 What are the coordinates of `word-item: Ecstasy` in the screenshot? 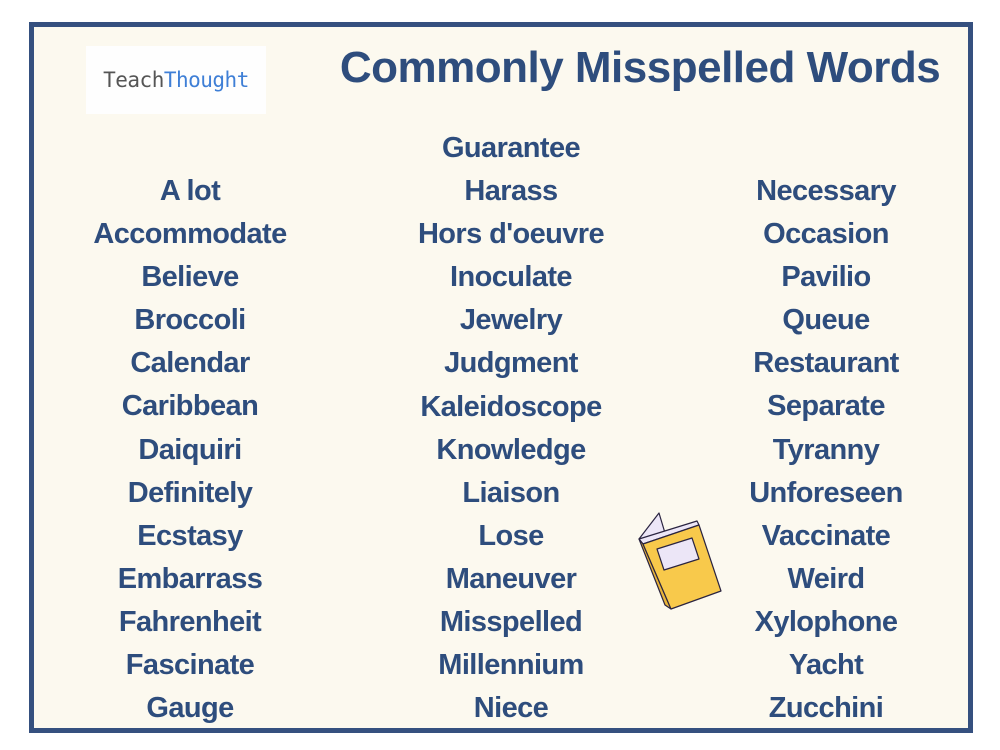 It's located at (190, 535).